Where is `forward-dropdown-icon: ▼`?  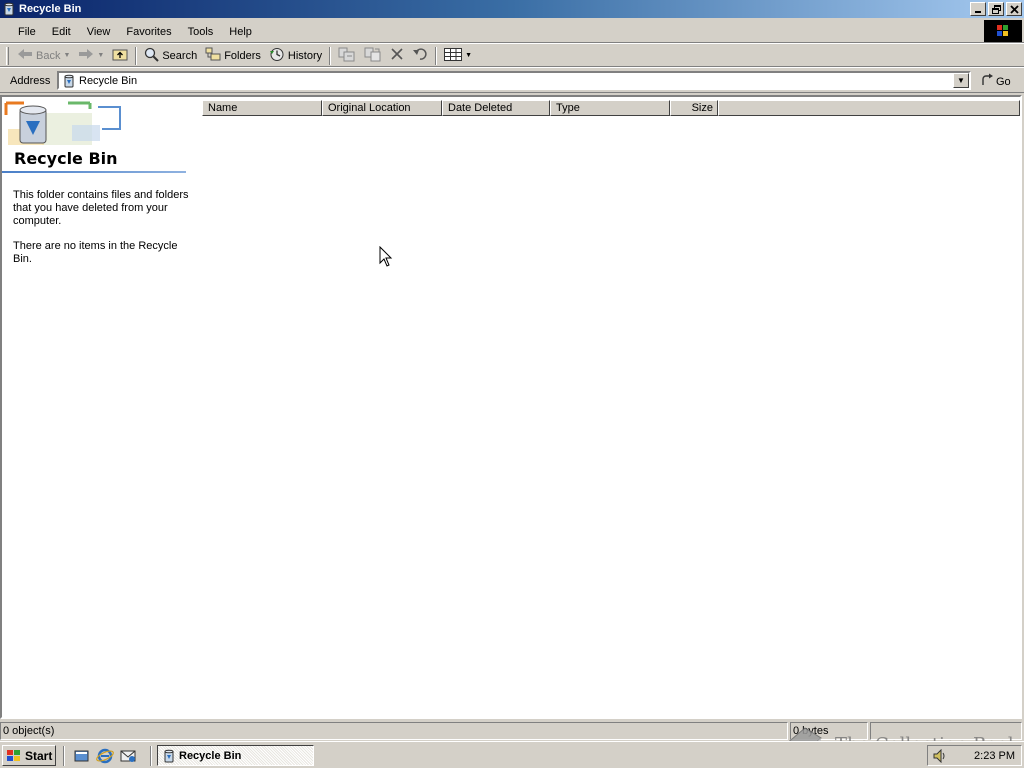 forward-dropdown-icon: ▼ is located at coordinates (100, 55).